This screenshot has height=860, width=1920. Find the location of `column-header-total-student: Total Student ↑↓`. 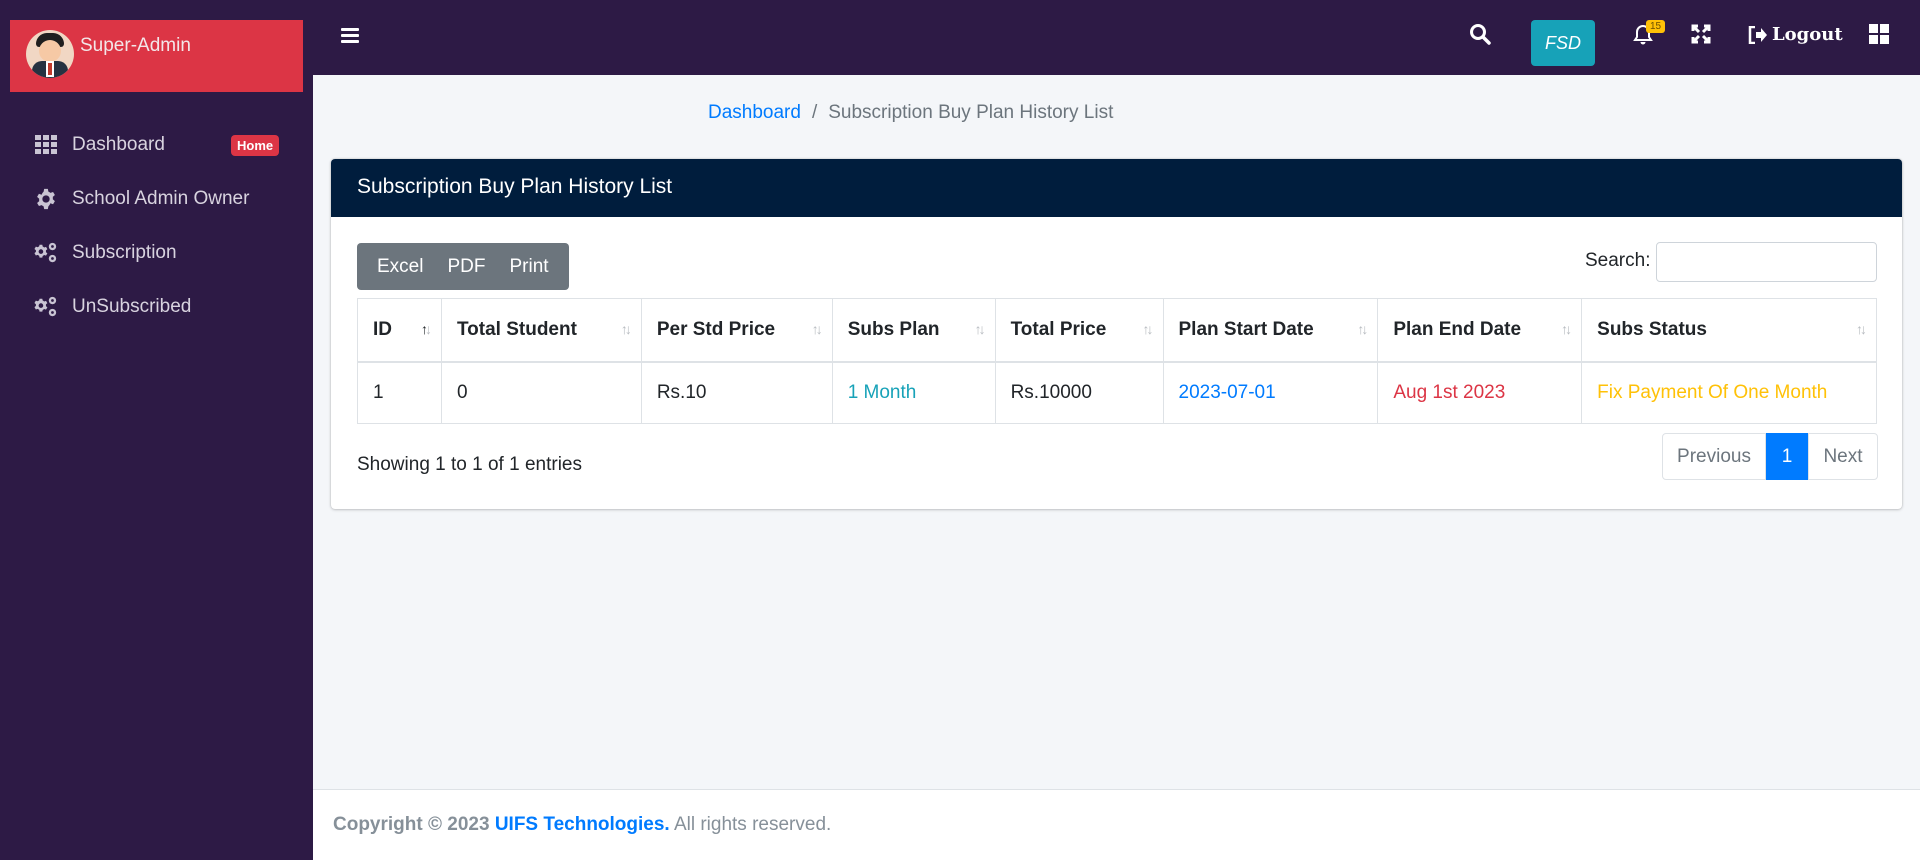

column-header-total-student: Total Student ↑↓ is located at coordinates (541, 330).